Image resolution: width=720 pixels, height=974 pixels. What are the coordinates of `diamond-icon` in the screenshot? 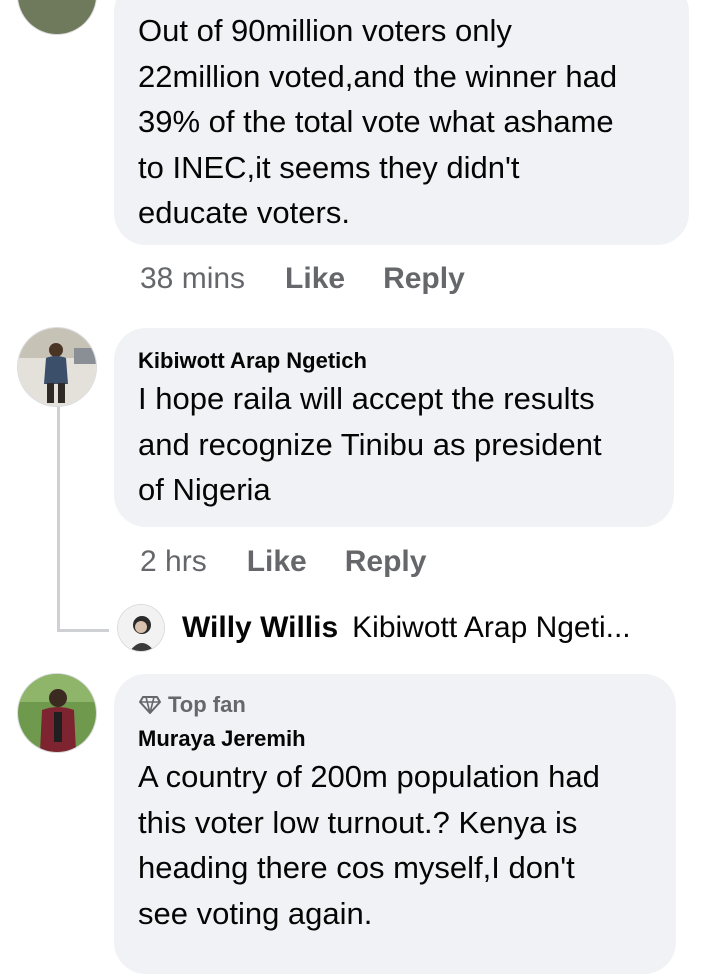 It's located at (150, 705).